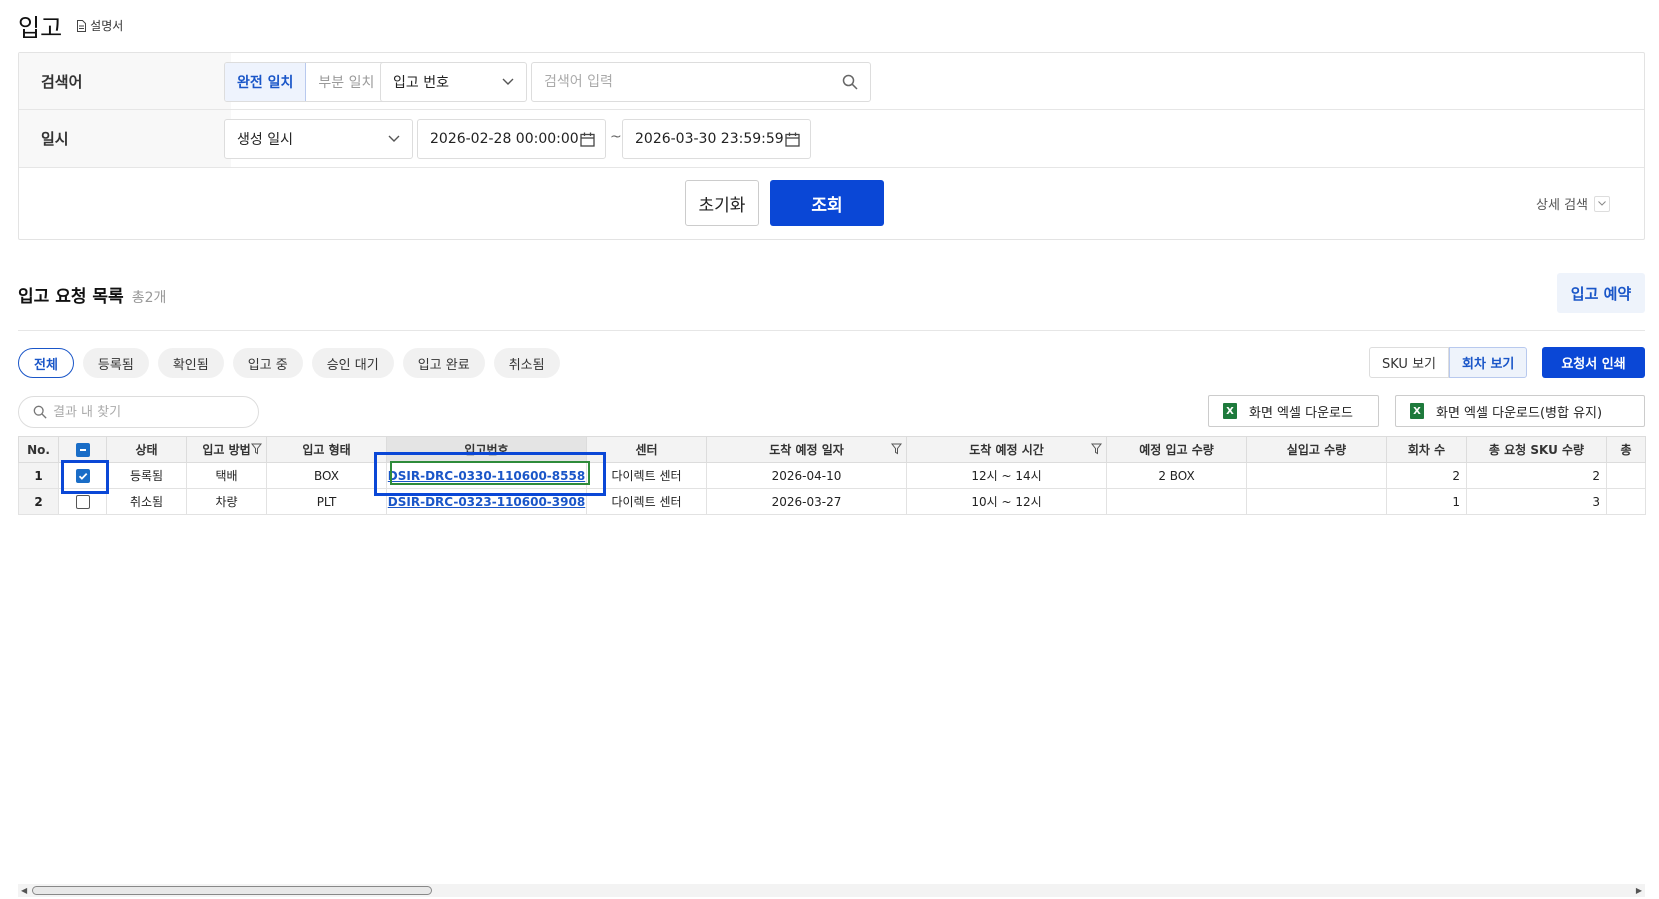  I want to click on excel-download-button: X 화면 엑셀 다운로드, so click(1293, 411).